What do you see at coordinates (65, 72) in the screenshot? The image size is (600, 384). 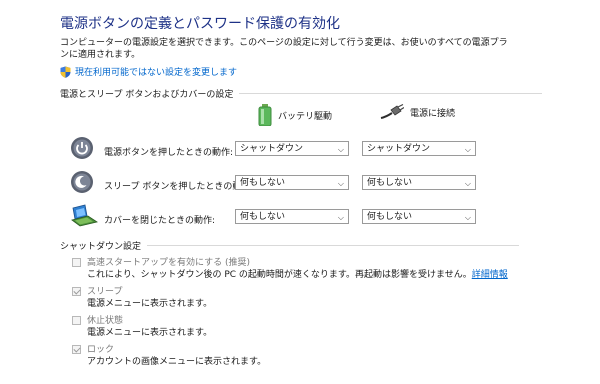 I see `uac-shield-icon` at bounding box center [65, 72].